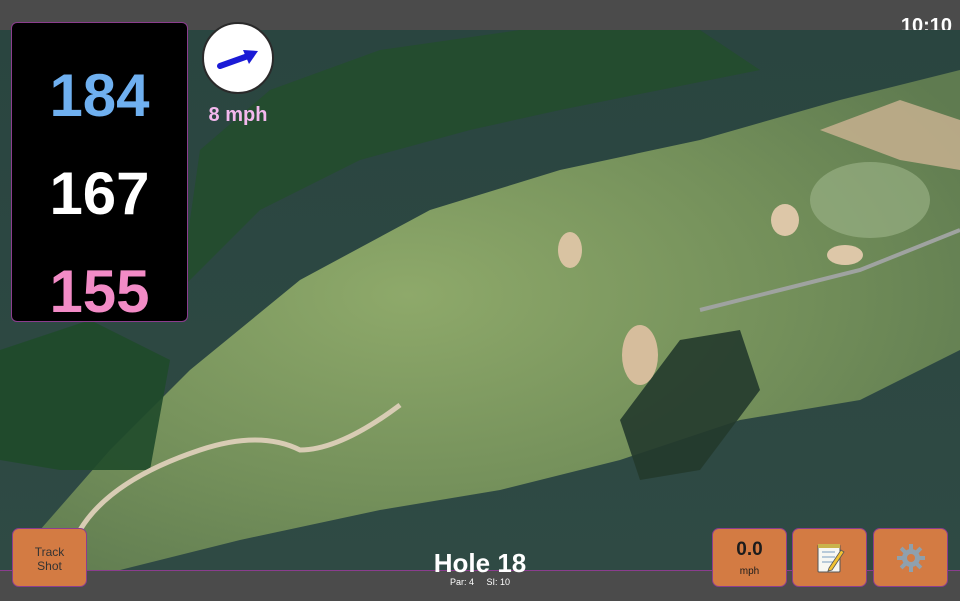 The image size is (960, 601). What do you see at coordinates (749, 571) in the screenshot?
I see `speed-unit: mph` at bounding box center [749, 571].